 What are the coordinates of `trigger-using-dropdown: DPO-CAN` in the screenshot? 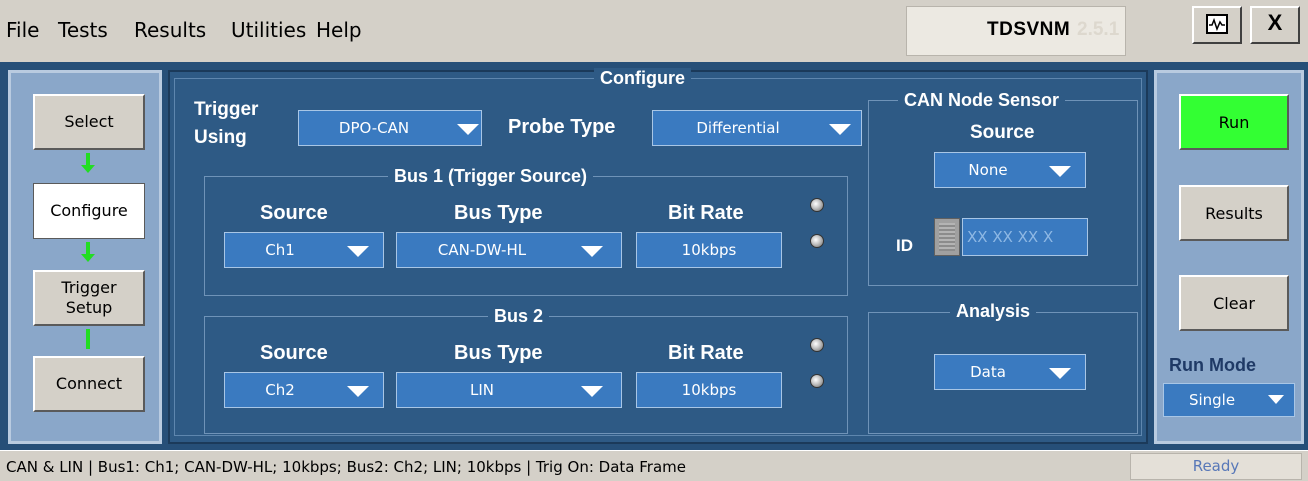 It's located at (390, 128).